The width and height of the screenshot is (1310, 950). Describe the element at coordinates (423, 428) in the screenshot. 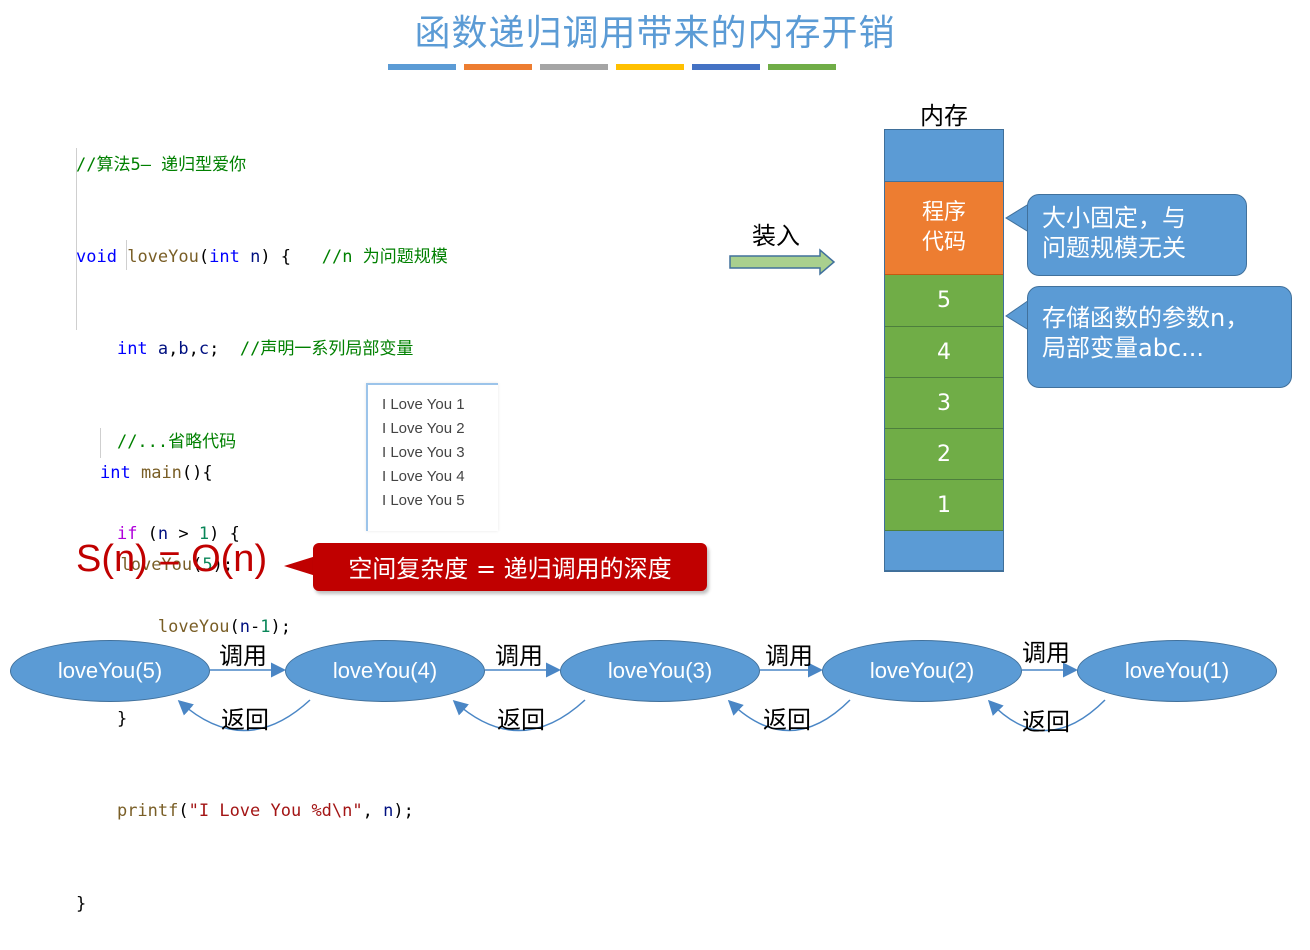

I see `console-line: I Love You 2` at that location.